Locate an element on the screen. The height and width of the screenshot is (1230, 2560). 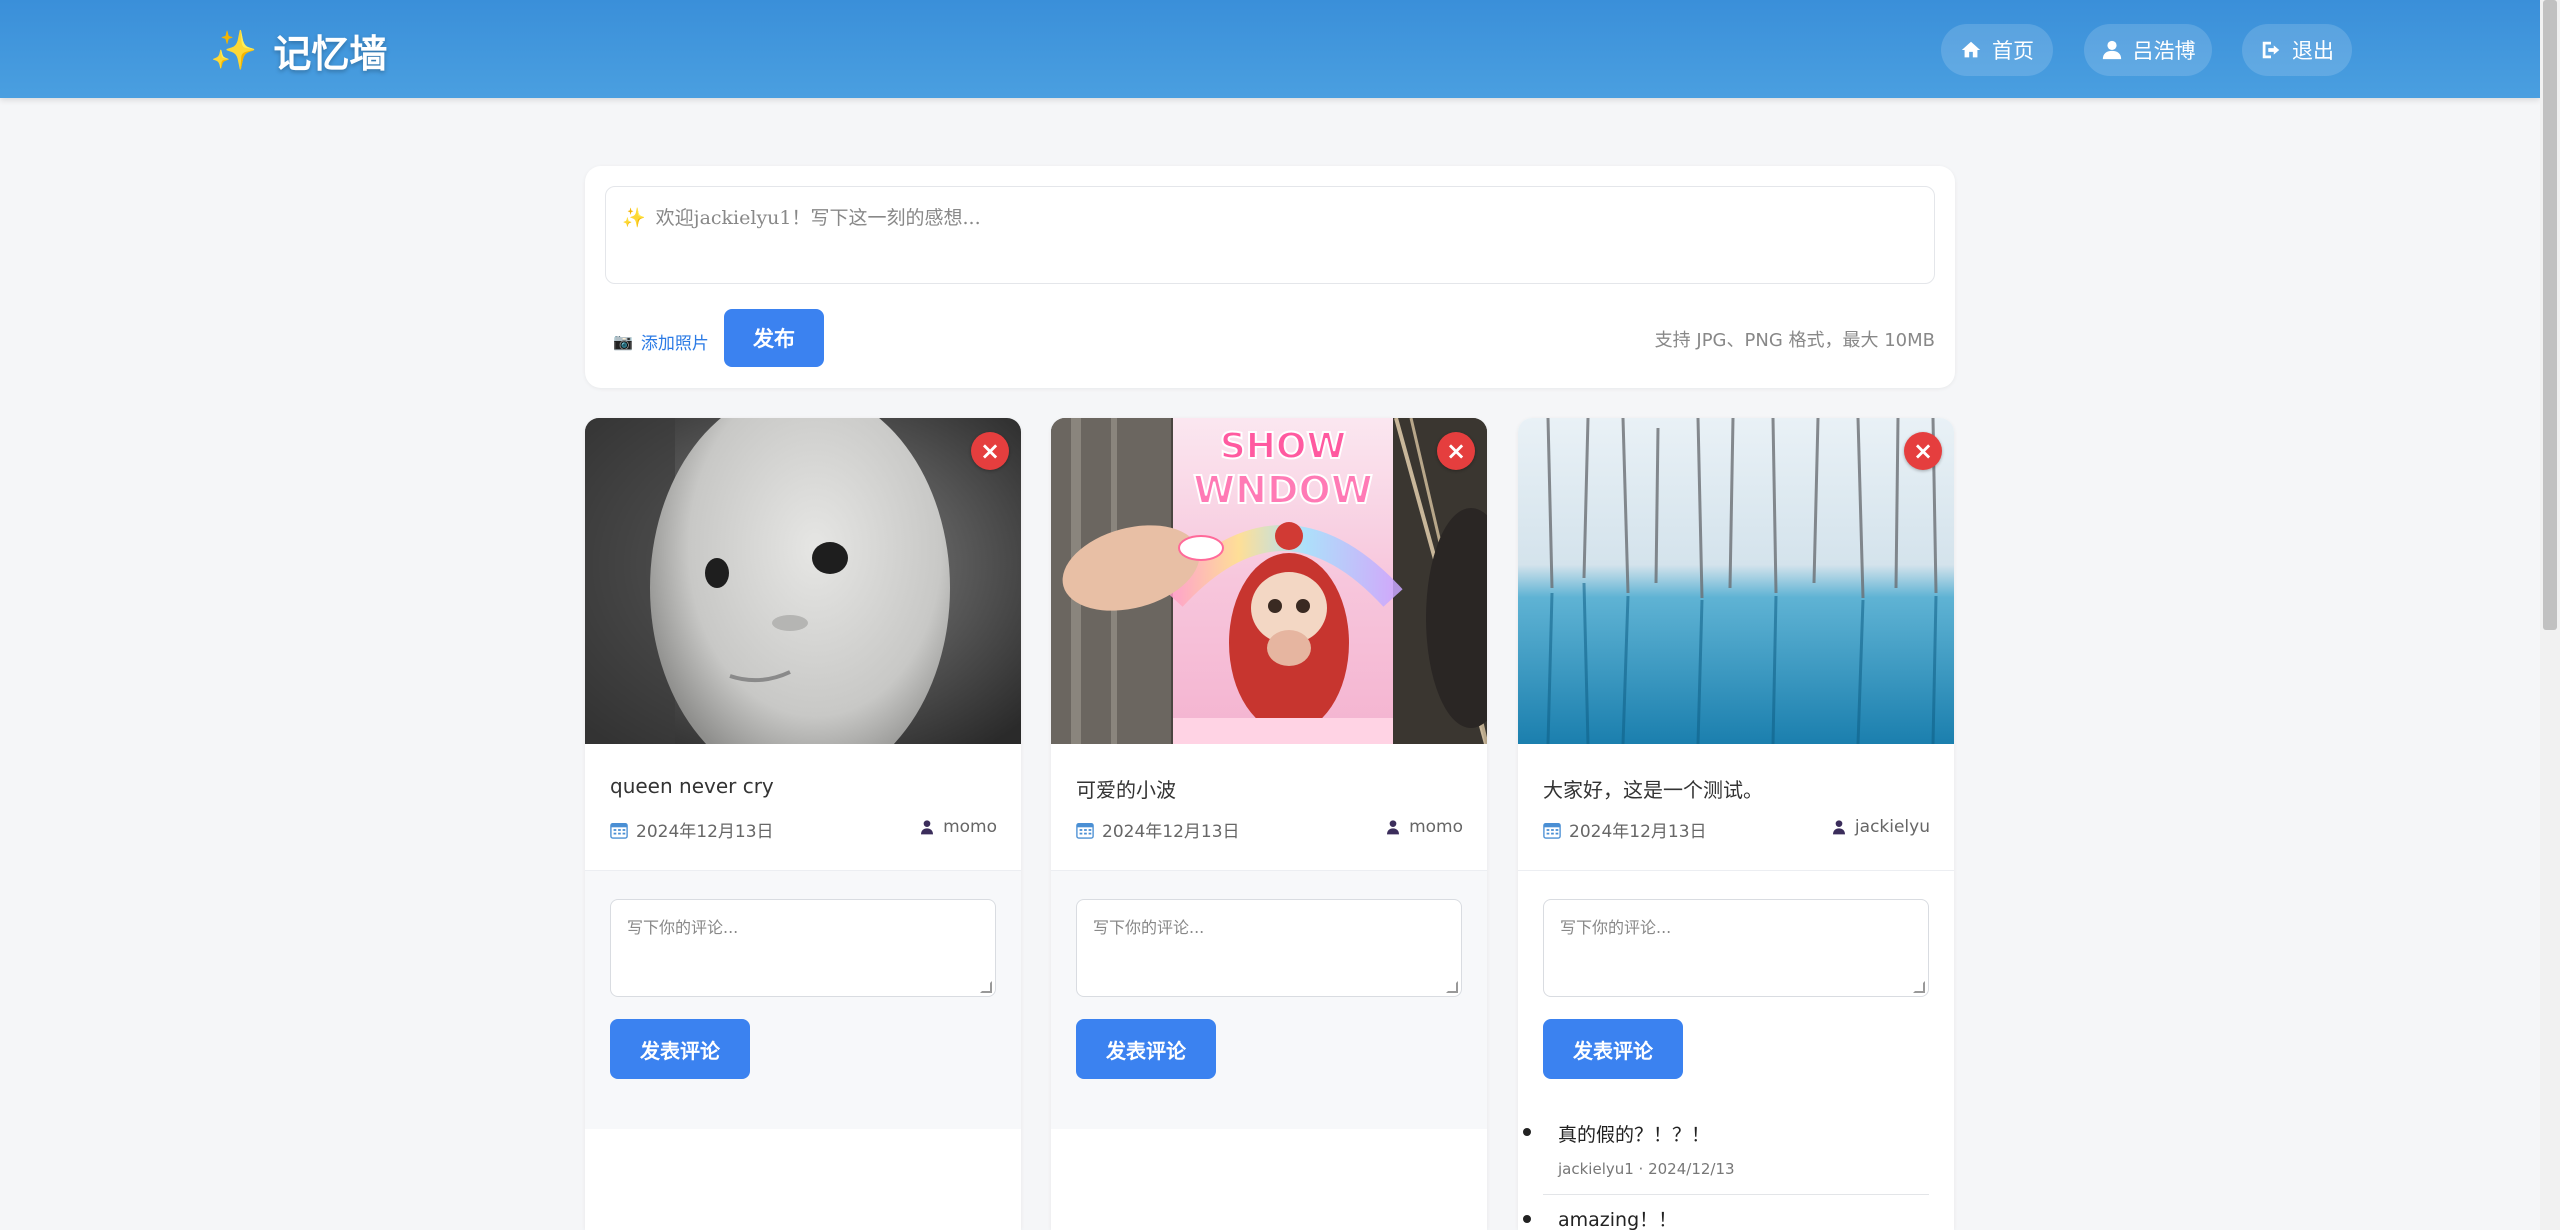
post-caption: queen never cry is located at coordinates (692, 786).